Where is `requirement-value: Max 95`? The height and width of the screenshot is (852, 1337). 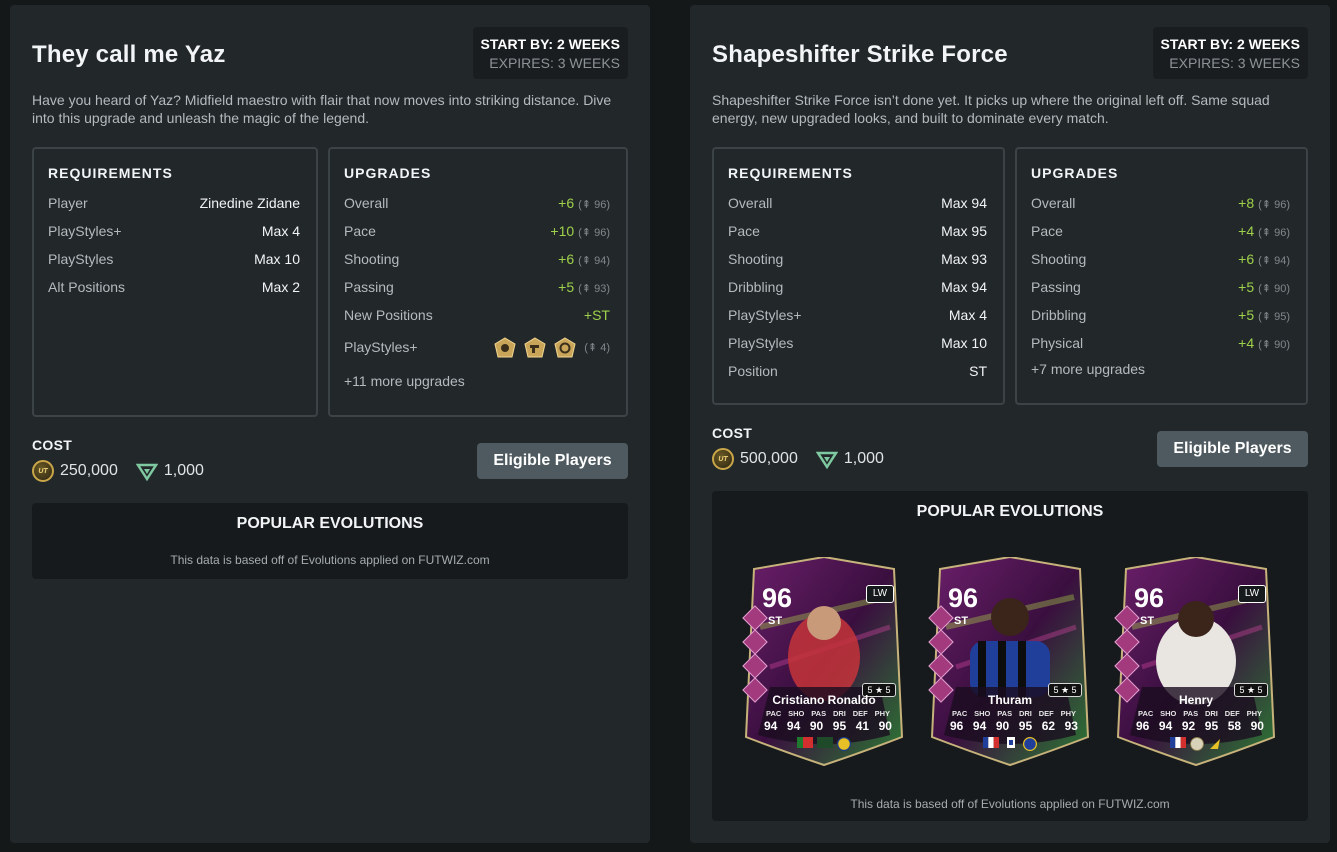
requirement-value: Max 95 is located at coordinates (964, 231).